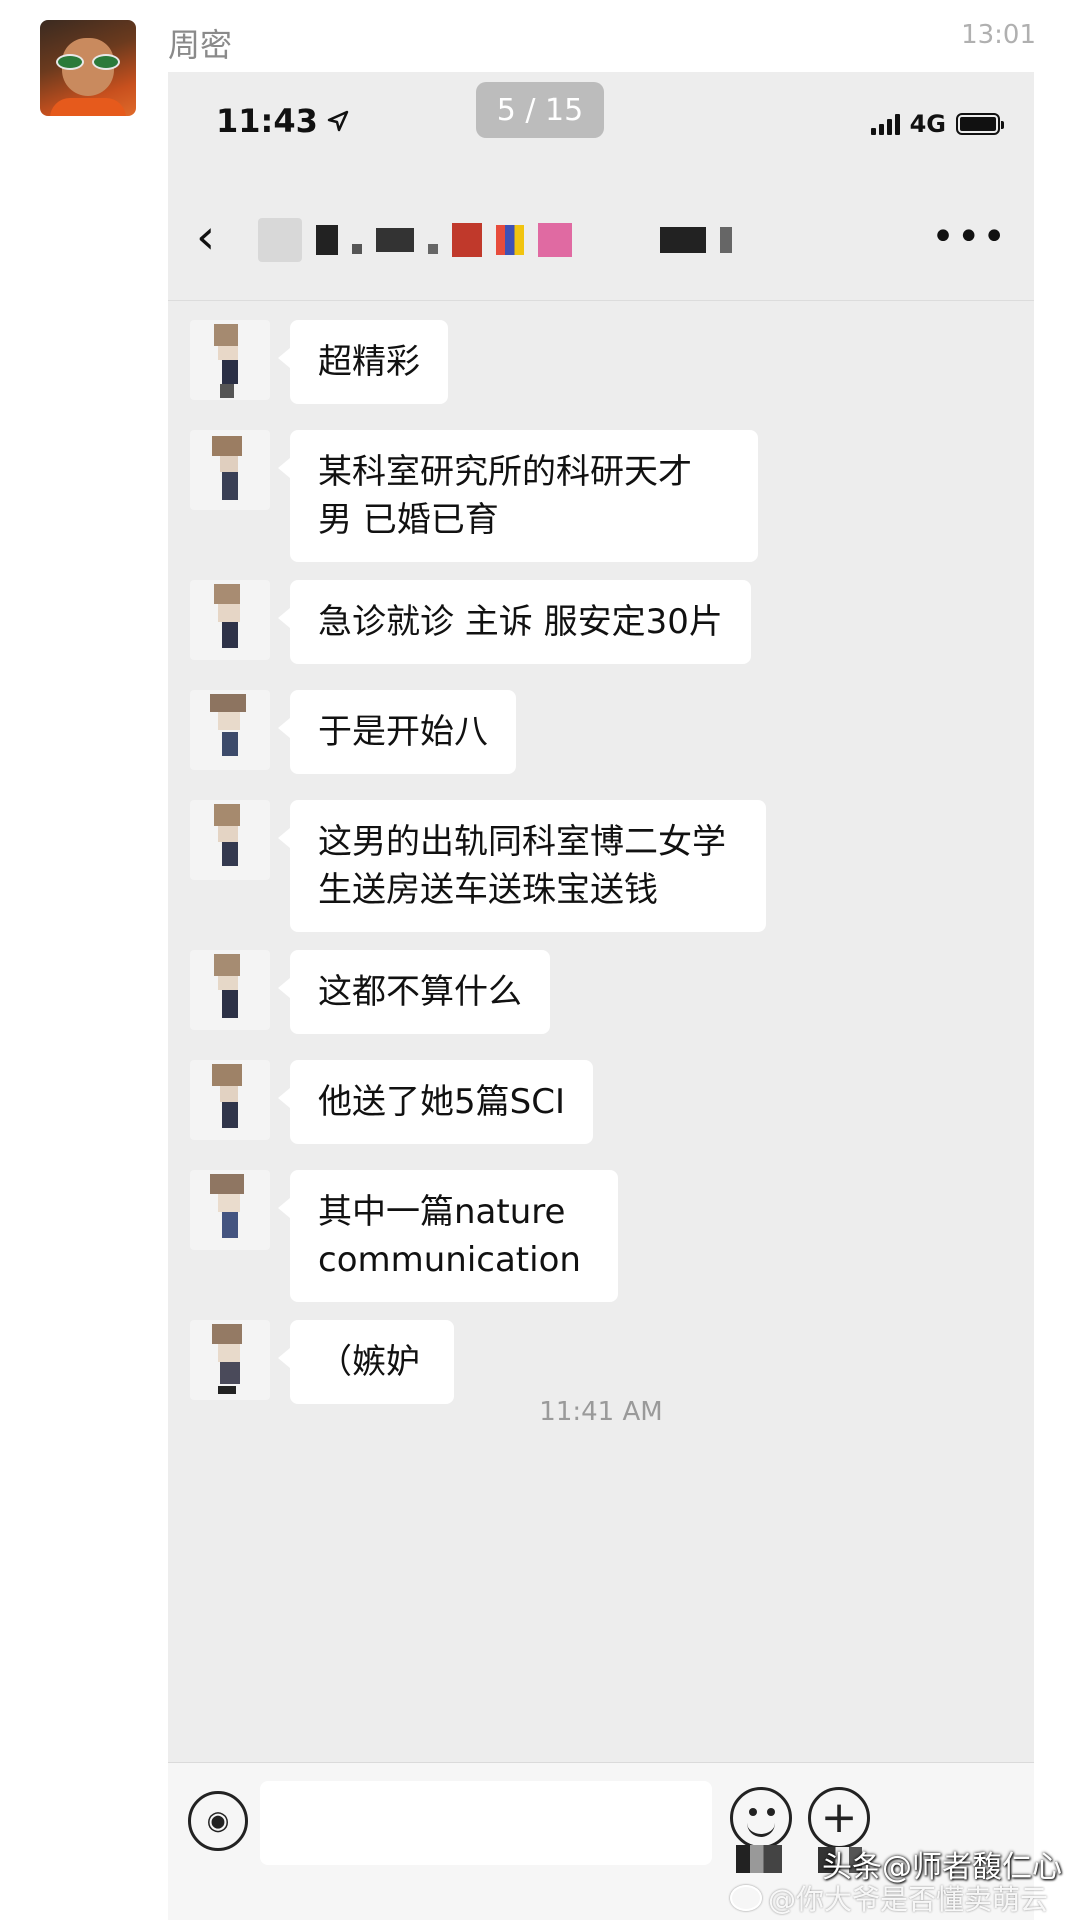 The image size is (1080, 1920). What do you see at coordinates (216, 237) in the screenshot?
I see `back-icon: ‹` at bounding box center [216, 237].